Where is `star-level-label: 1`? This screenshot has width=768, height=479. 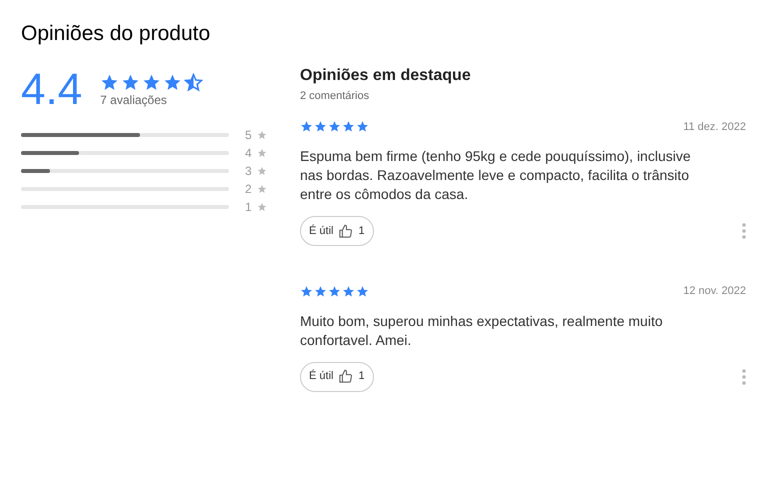 star-level-label: 1 is located at coordinates (249, 207).